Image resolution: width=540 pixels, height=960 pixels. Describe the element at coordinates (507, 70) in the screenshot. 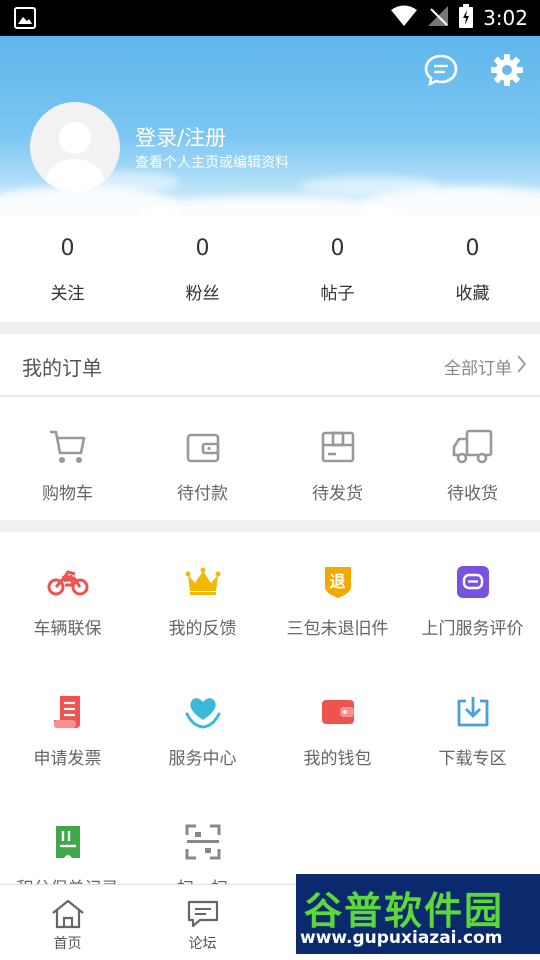

I see `gear-icon` at that location.